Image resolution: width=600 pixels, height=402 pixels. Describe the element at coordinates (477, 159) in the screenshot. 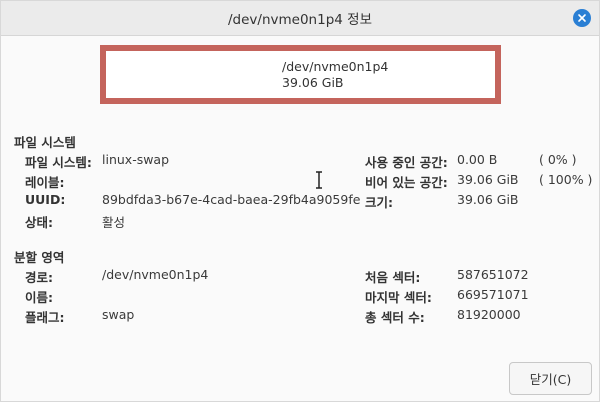

I see `used-space-value: 0.00 B` at that location.